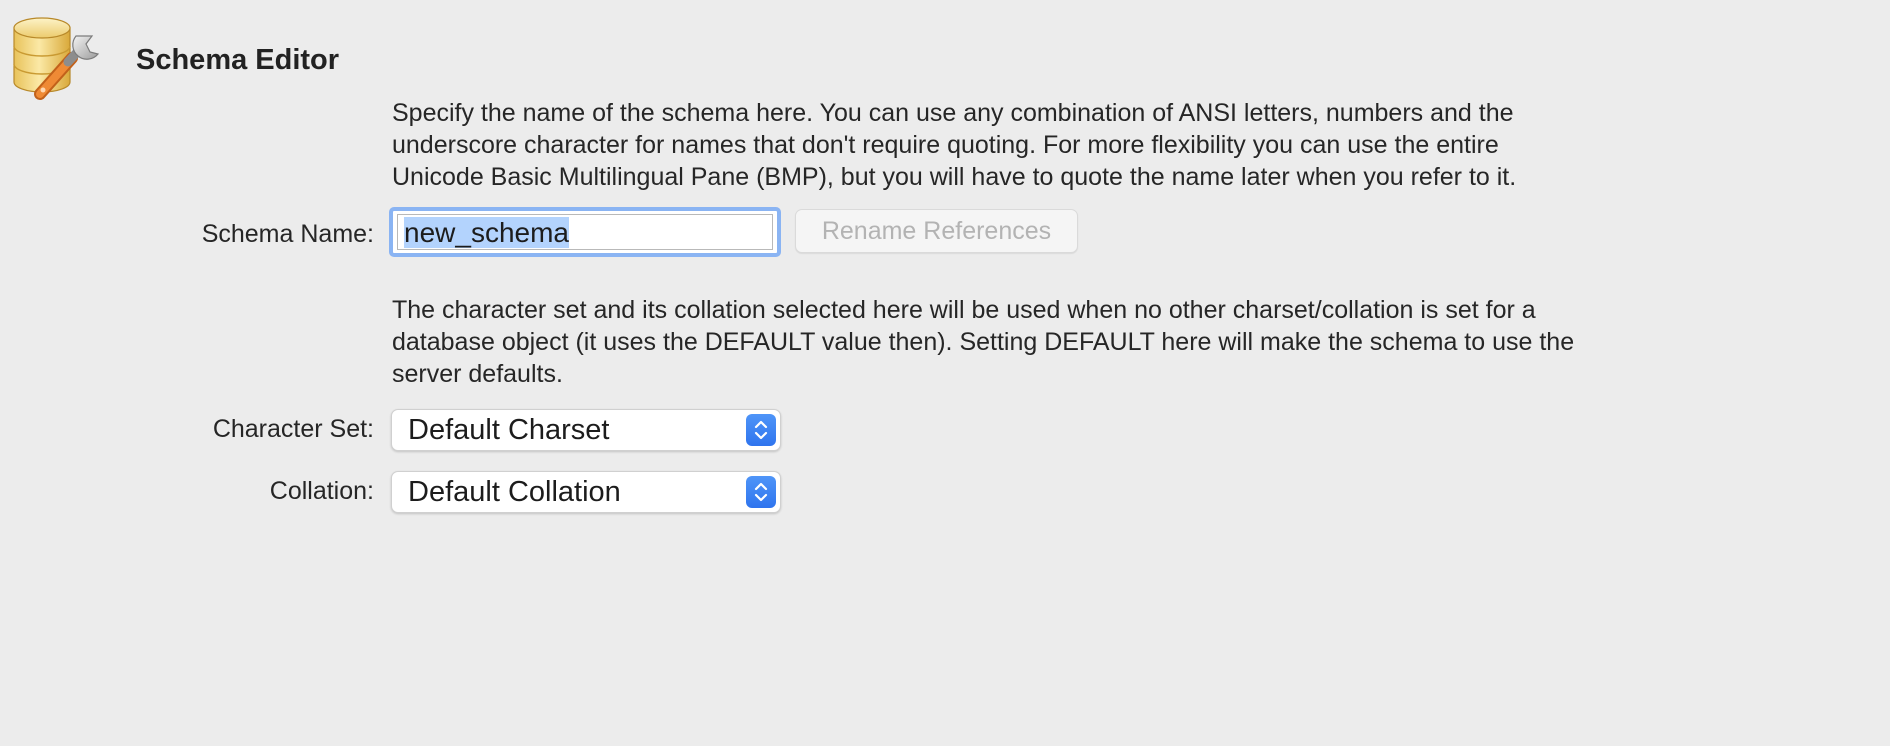  I want to click on schema-name-field-focus-ring: new_schema, so click(585, 232).